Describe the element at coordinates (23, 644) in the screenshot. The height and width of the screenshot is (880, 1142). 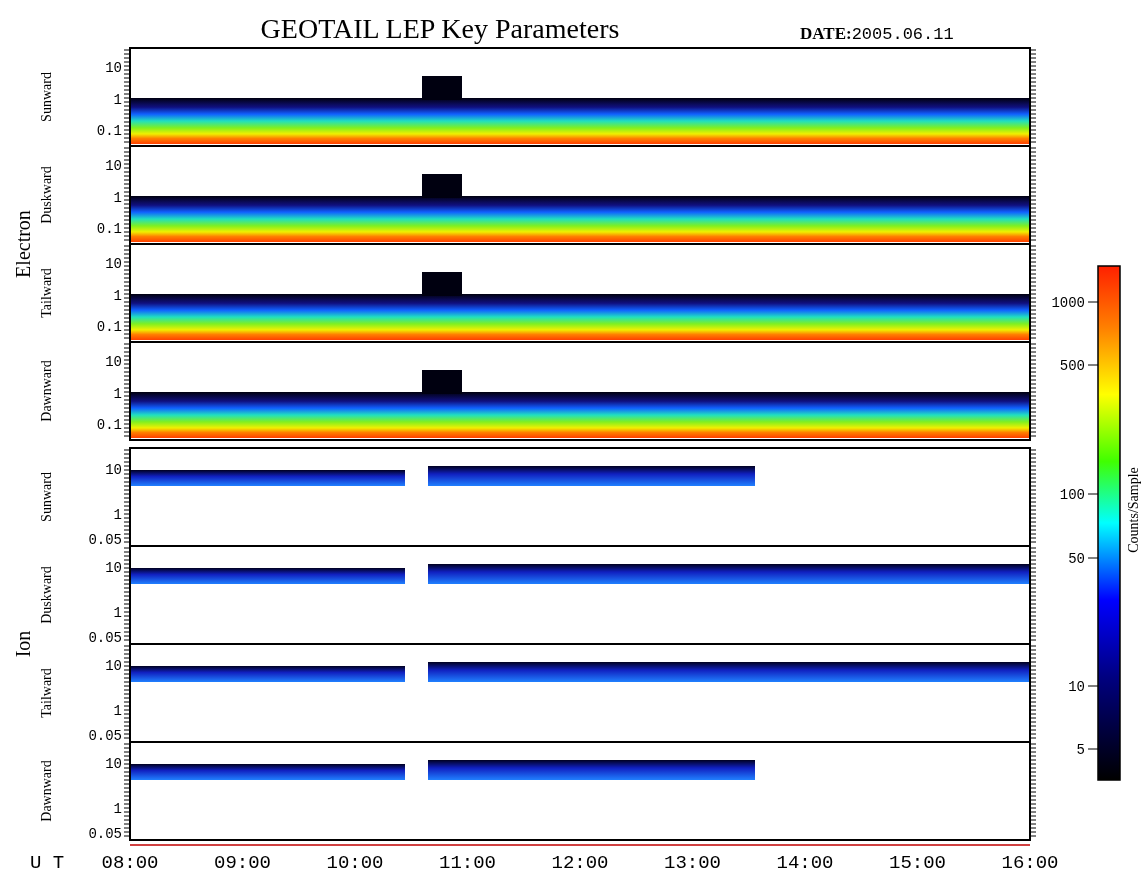
I see `particle-label: Ion` at that location.